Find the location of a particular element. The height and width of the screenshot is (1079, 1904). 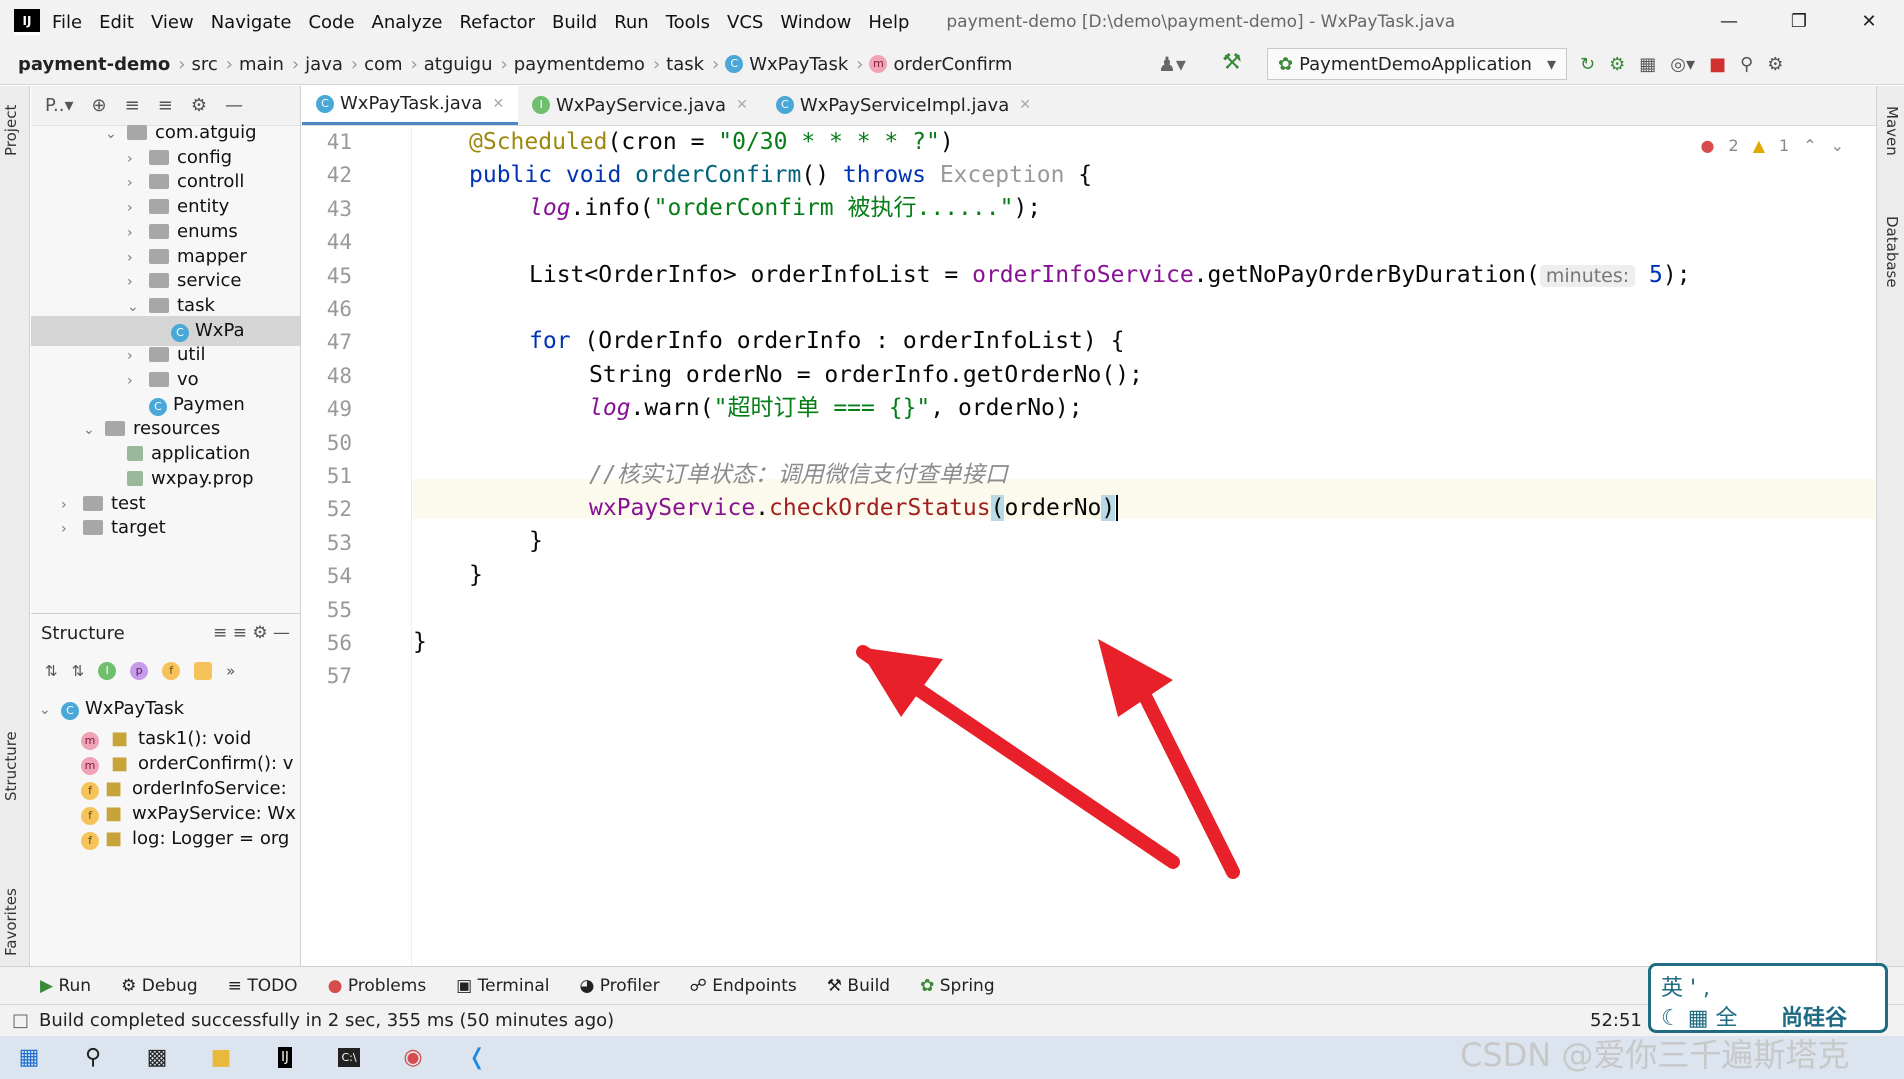

warning-count-icon: ▲ is located at coordinates (1758, 145).